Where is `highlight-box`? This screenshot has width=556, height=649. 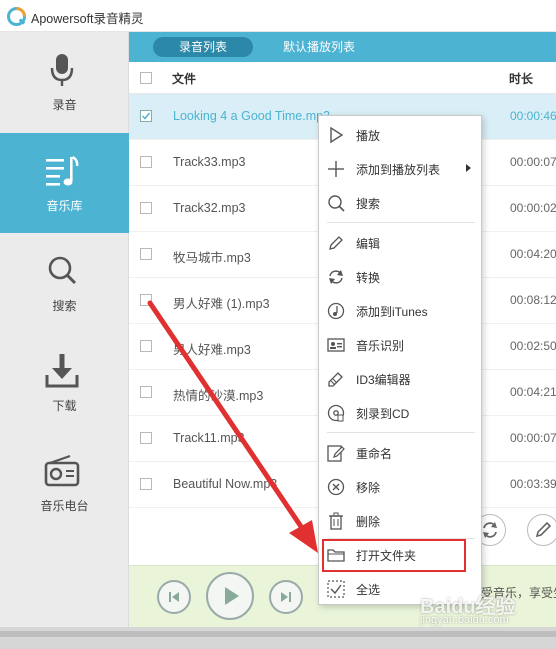
highlight-box is located at coordinates (394, 555).